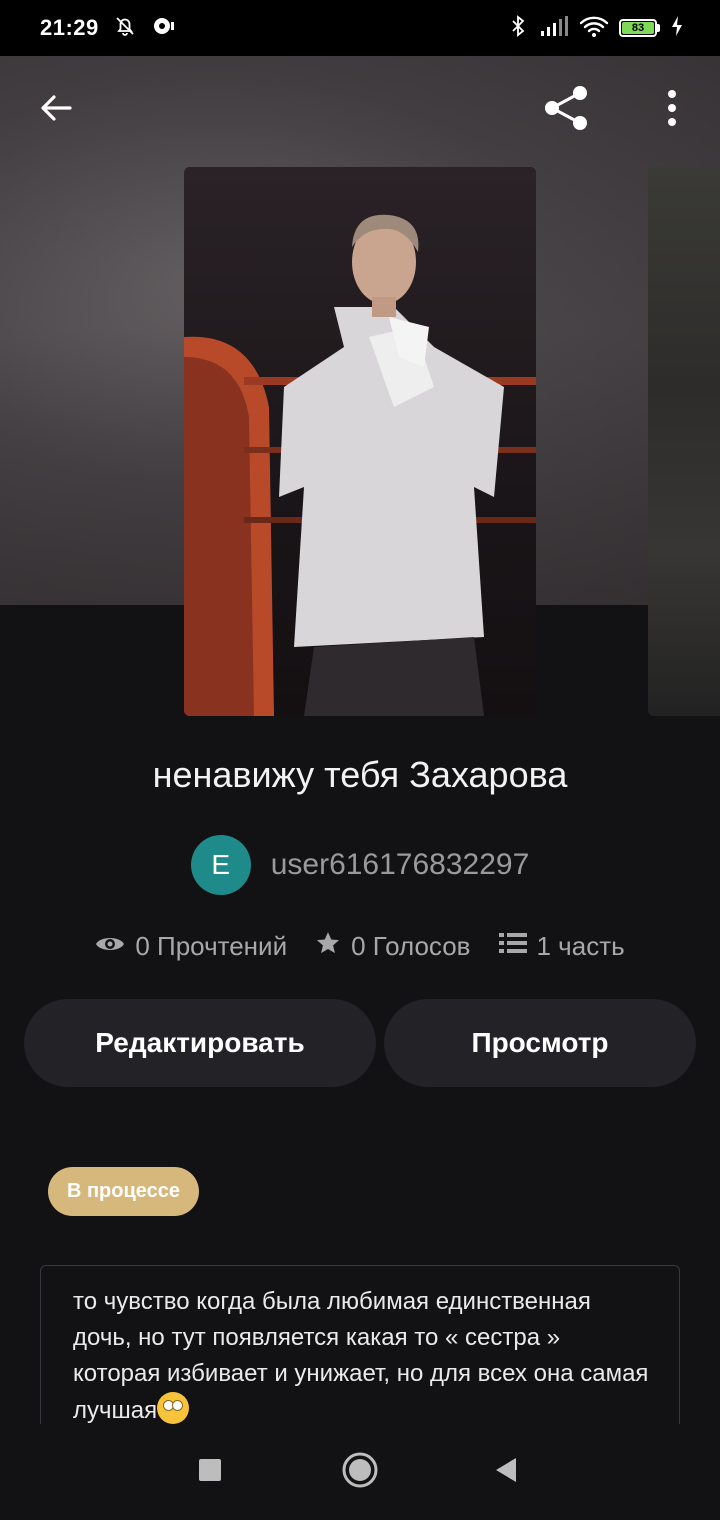 The height and width of the screenshot is (1520, 720). I want to click on parts-stat: 1 часть, so click(561, 946).